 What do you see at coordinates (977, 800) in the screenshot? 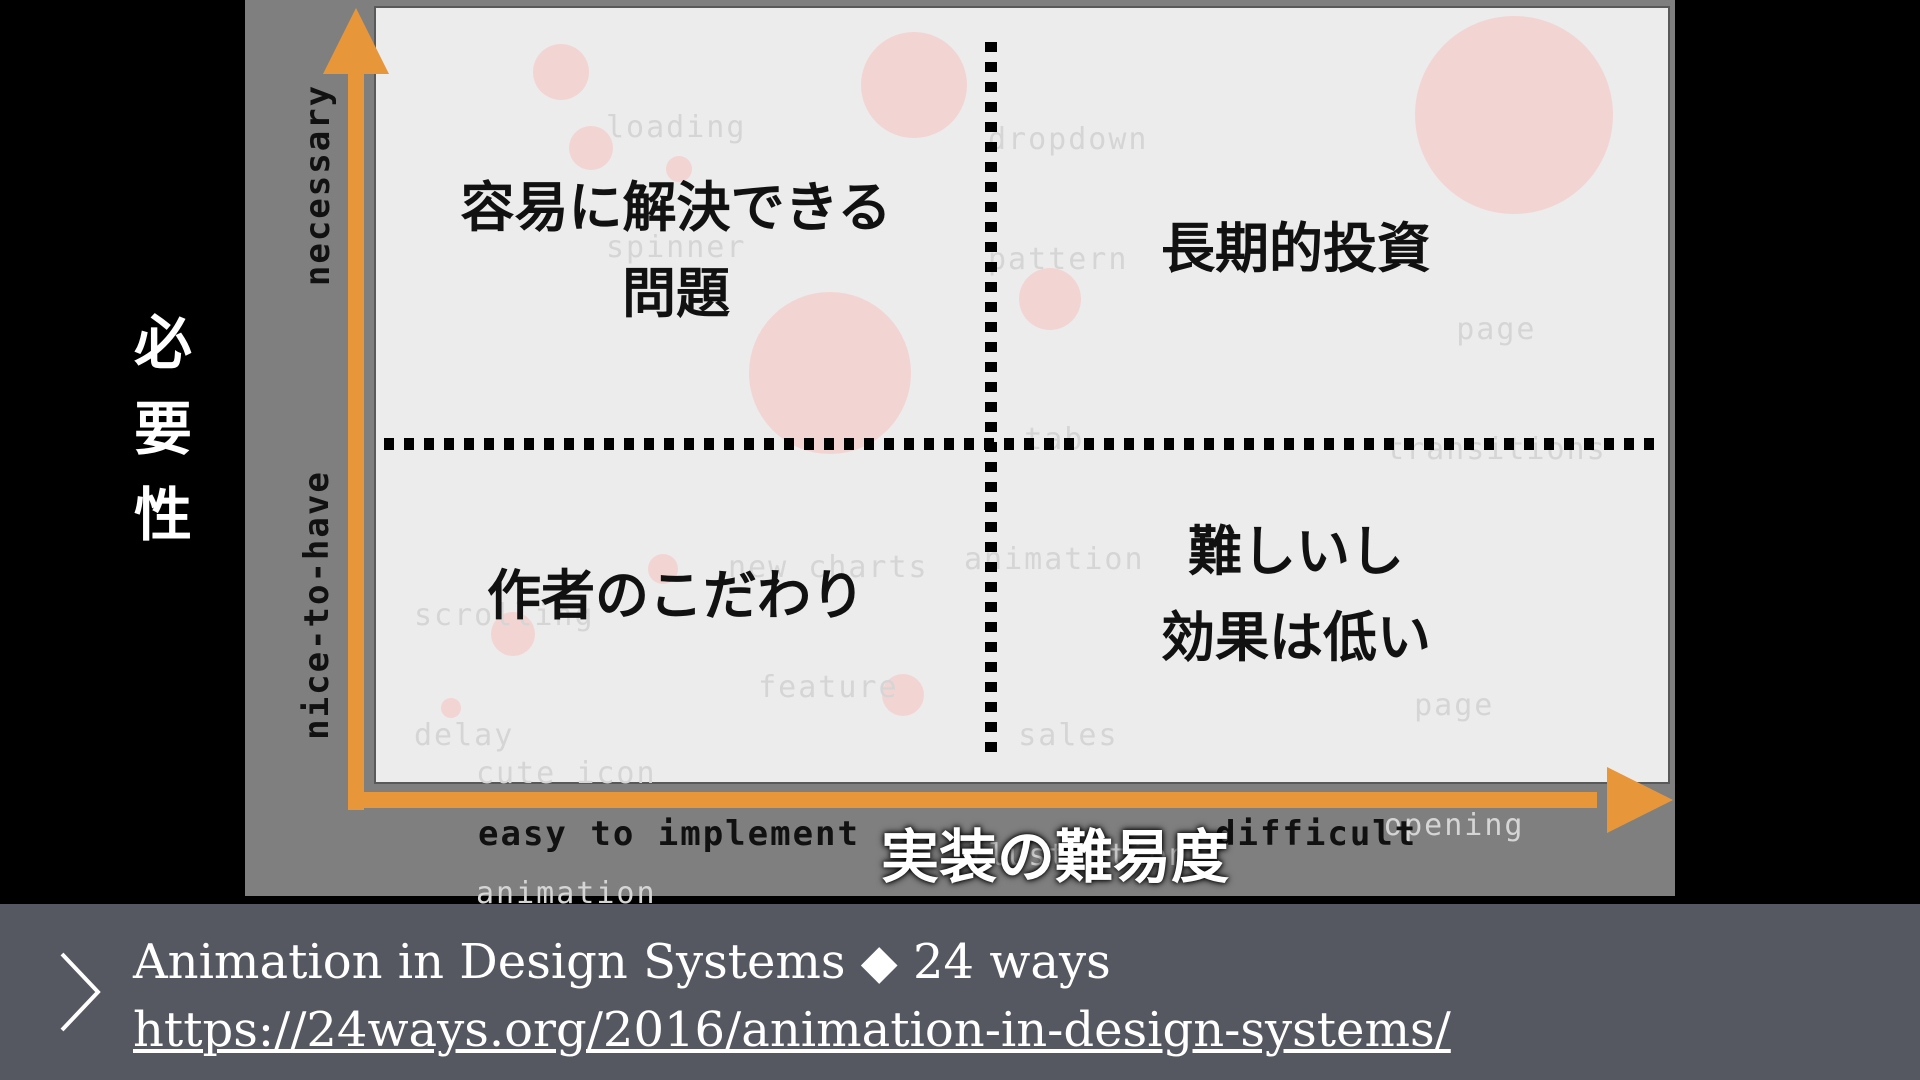
I see `x-axis-line` at bounding box center [977, 800].